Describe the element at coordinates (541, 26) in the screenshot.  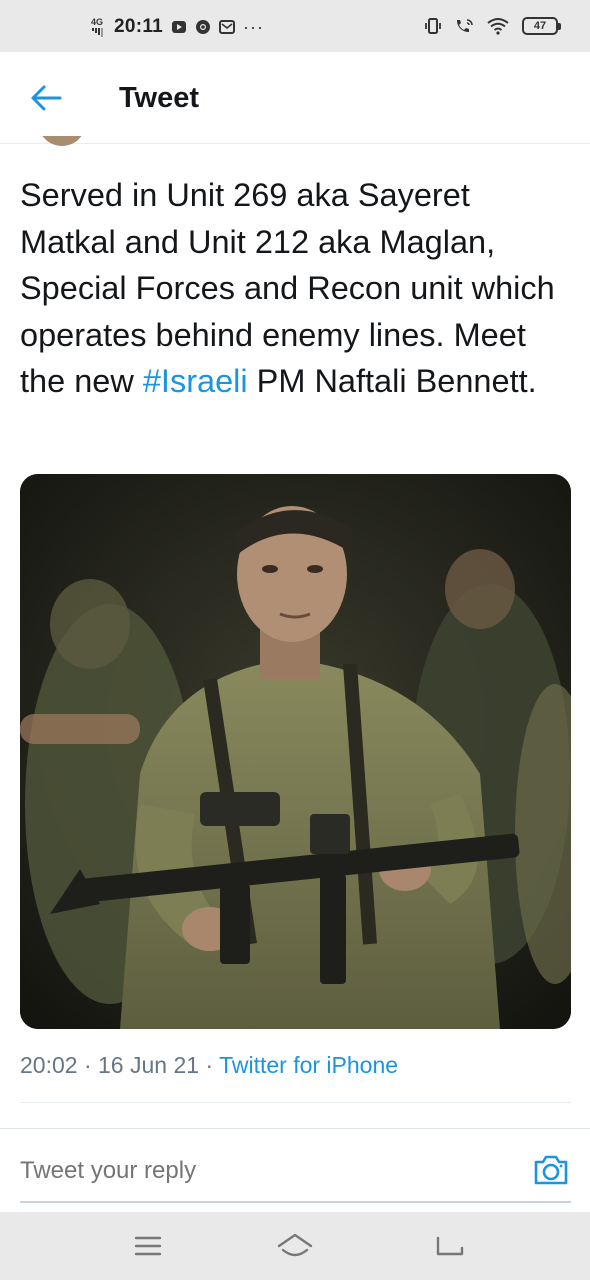
I see `battery-indicator: 47` at that location.